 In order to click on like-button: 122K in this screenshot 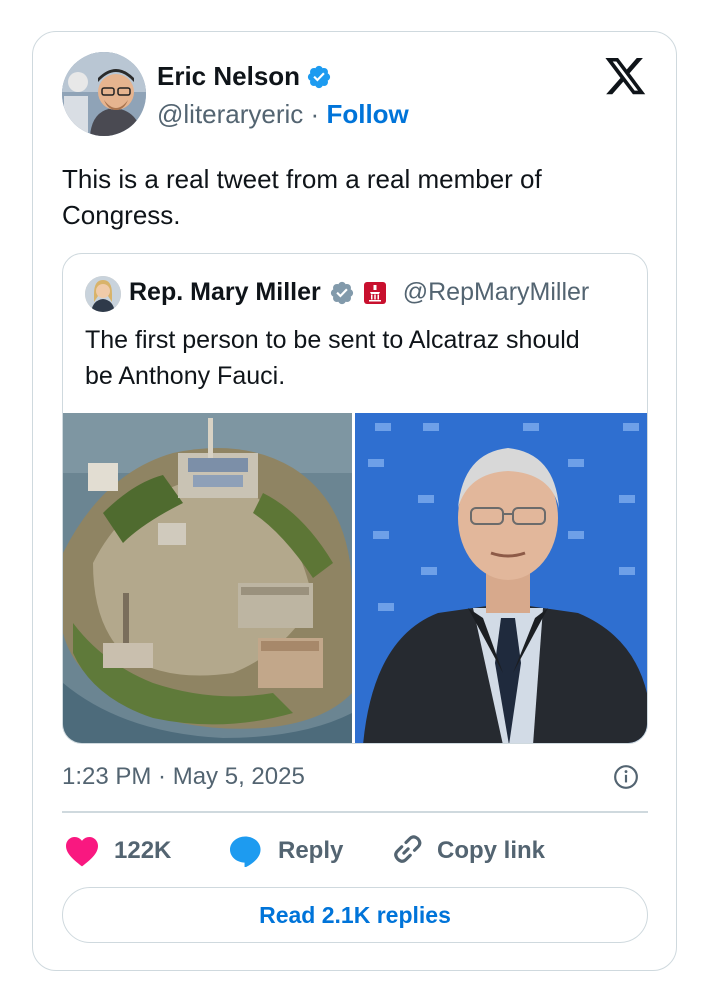, I will do `click(117, 851)`.